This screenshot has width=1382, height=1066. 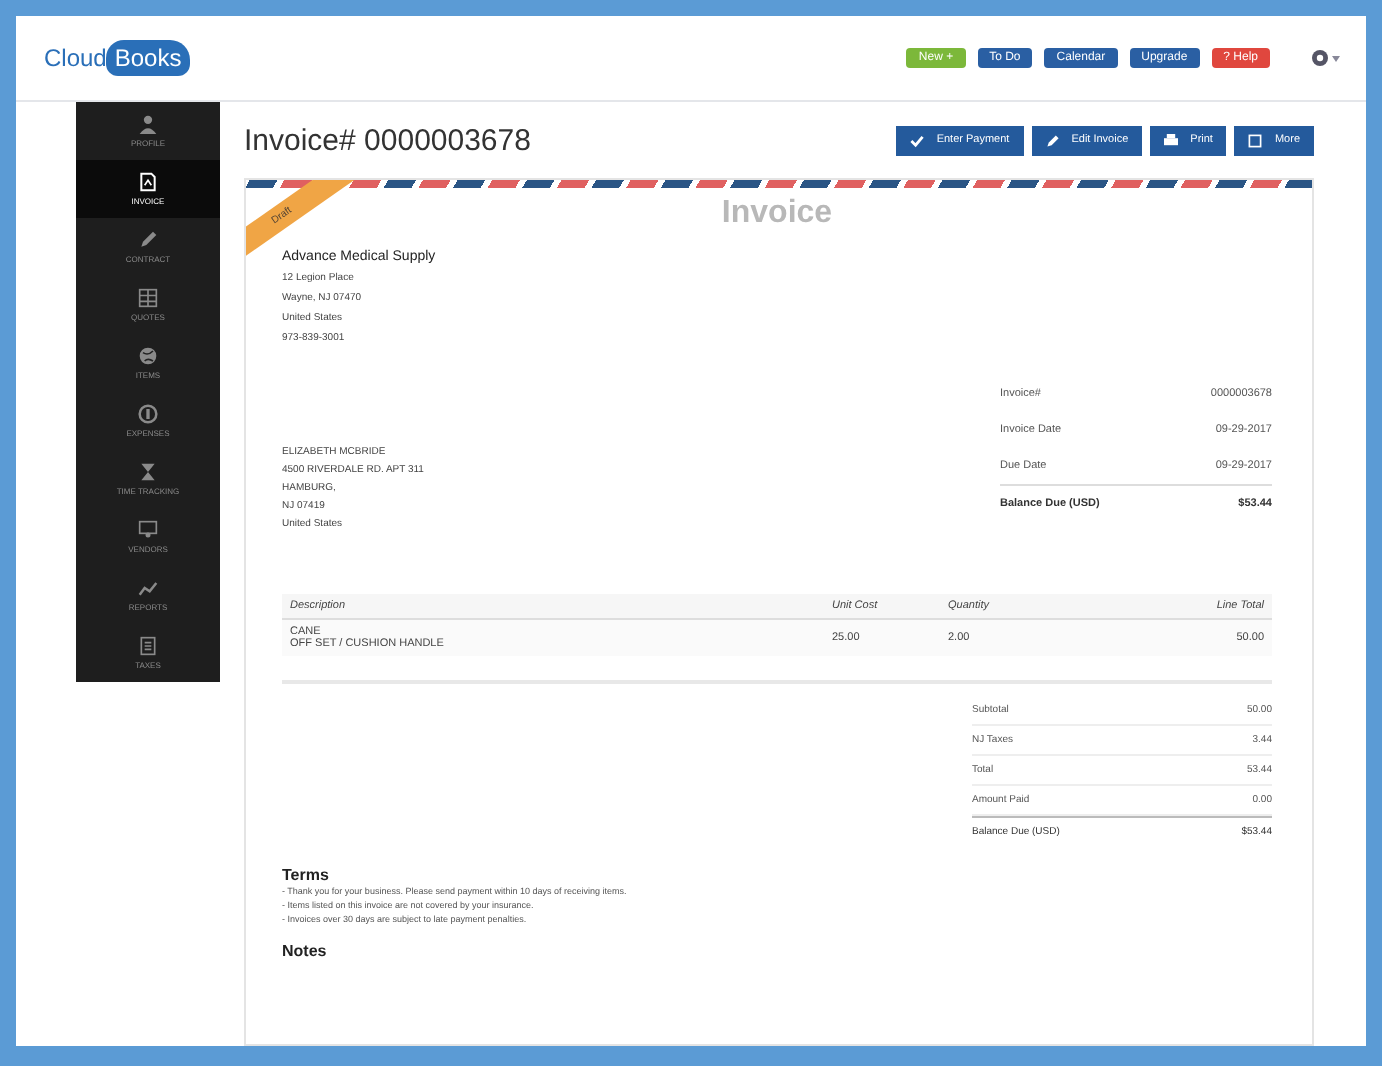 I want to click on logo: Cloud Books, so click(x=117, y=58).